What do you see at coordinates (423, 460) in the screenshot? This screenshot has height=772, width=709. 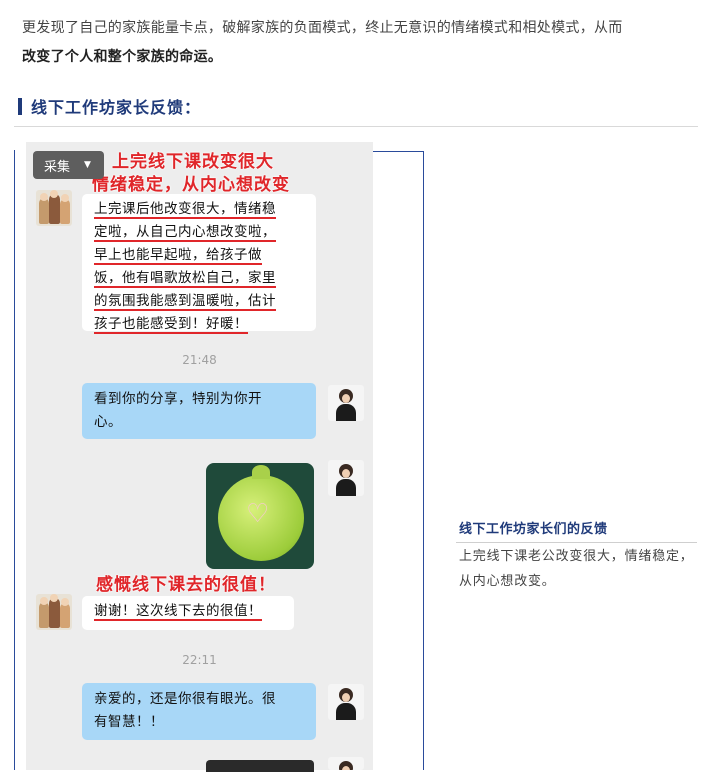 I see `frame-border-right` at bounding box center [423, 460].